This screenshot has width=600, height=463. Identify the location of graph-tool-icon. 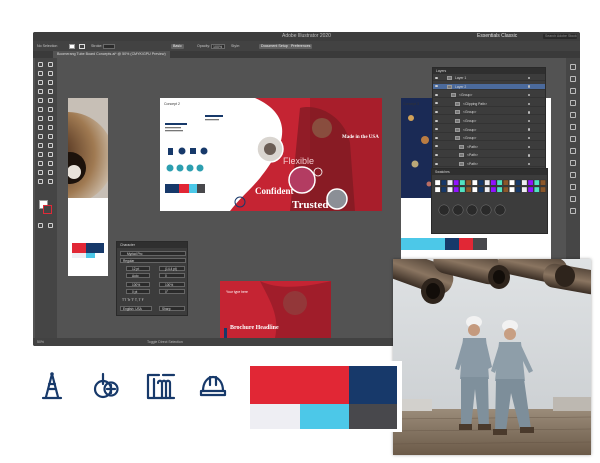
(50, 163).